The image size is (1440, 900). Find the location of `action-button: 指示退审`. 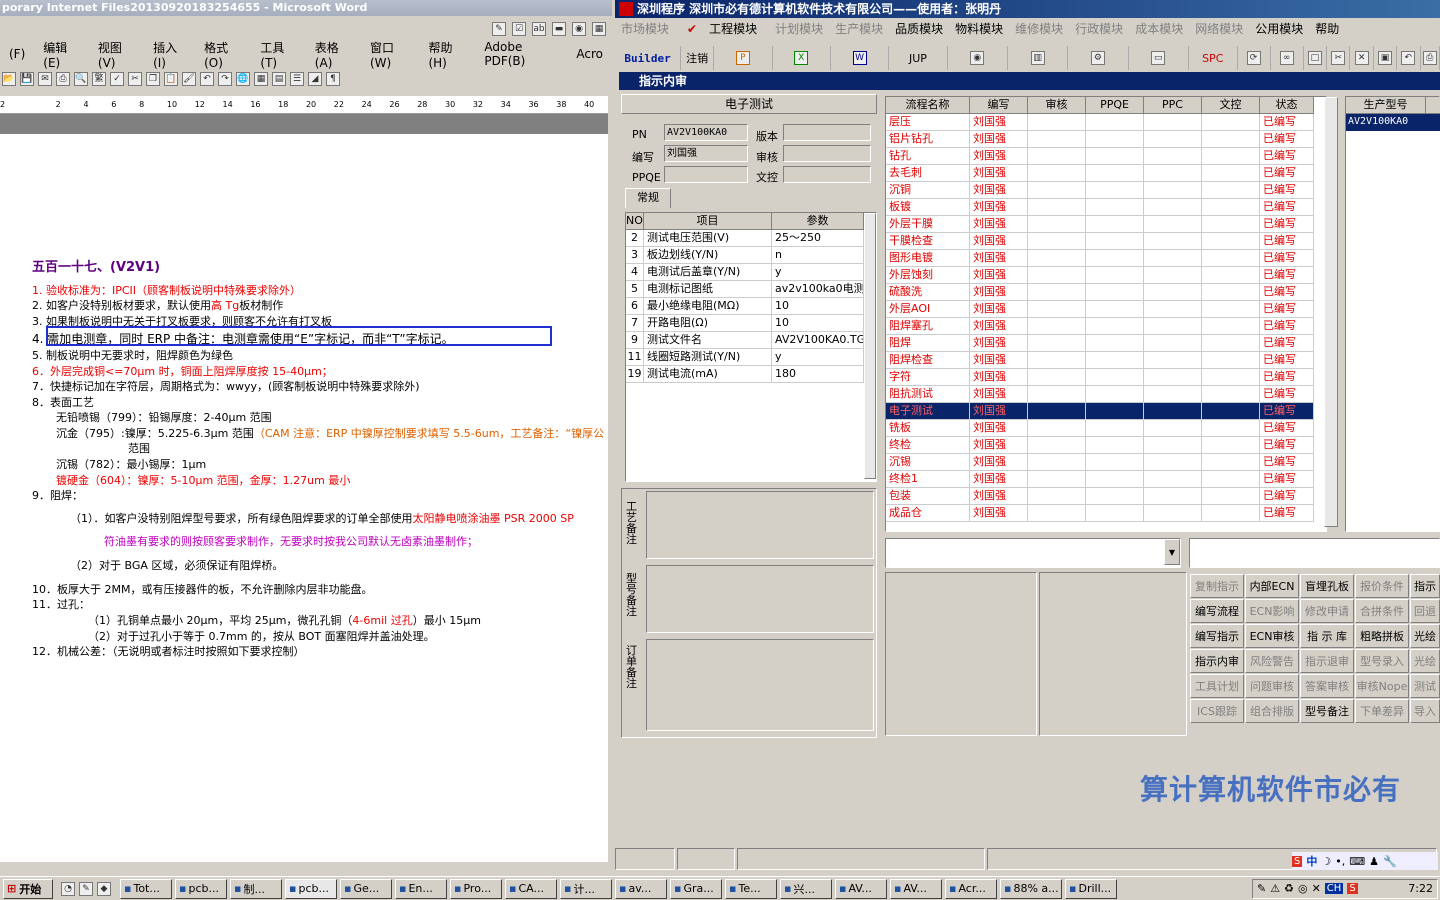

action-button: 指示退审 is located at coordinates (1327, 661).